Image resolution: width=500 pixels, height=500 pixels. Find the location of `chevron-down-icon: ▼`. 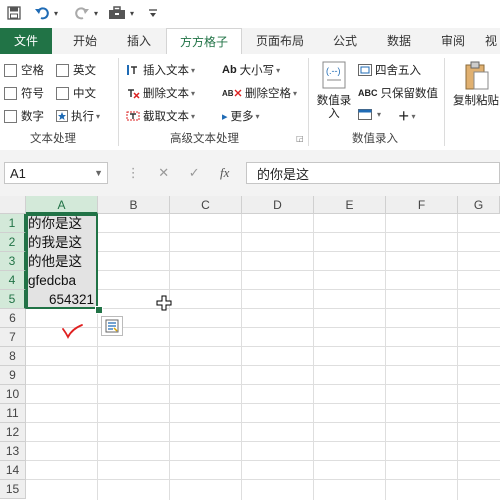

chevron-down-icon: ▼ is located at coordinates (98, 173).